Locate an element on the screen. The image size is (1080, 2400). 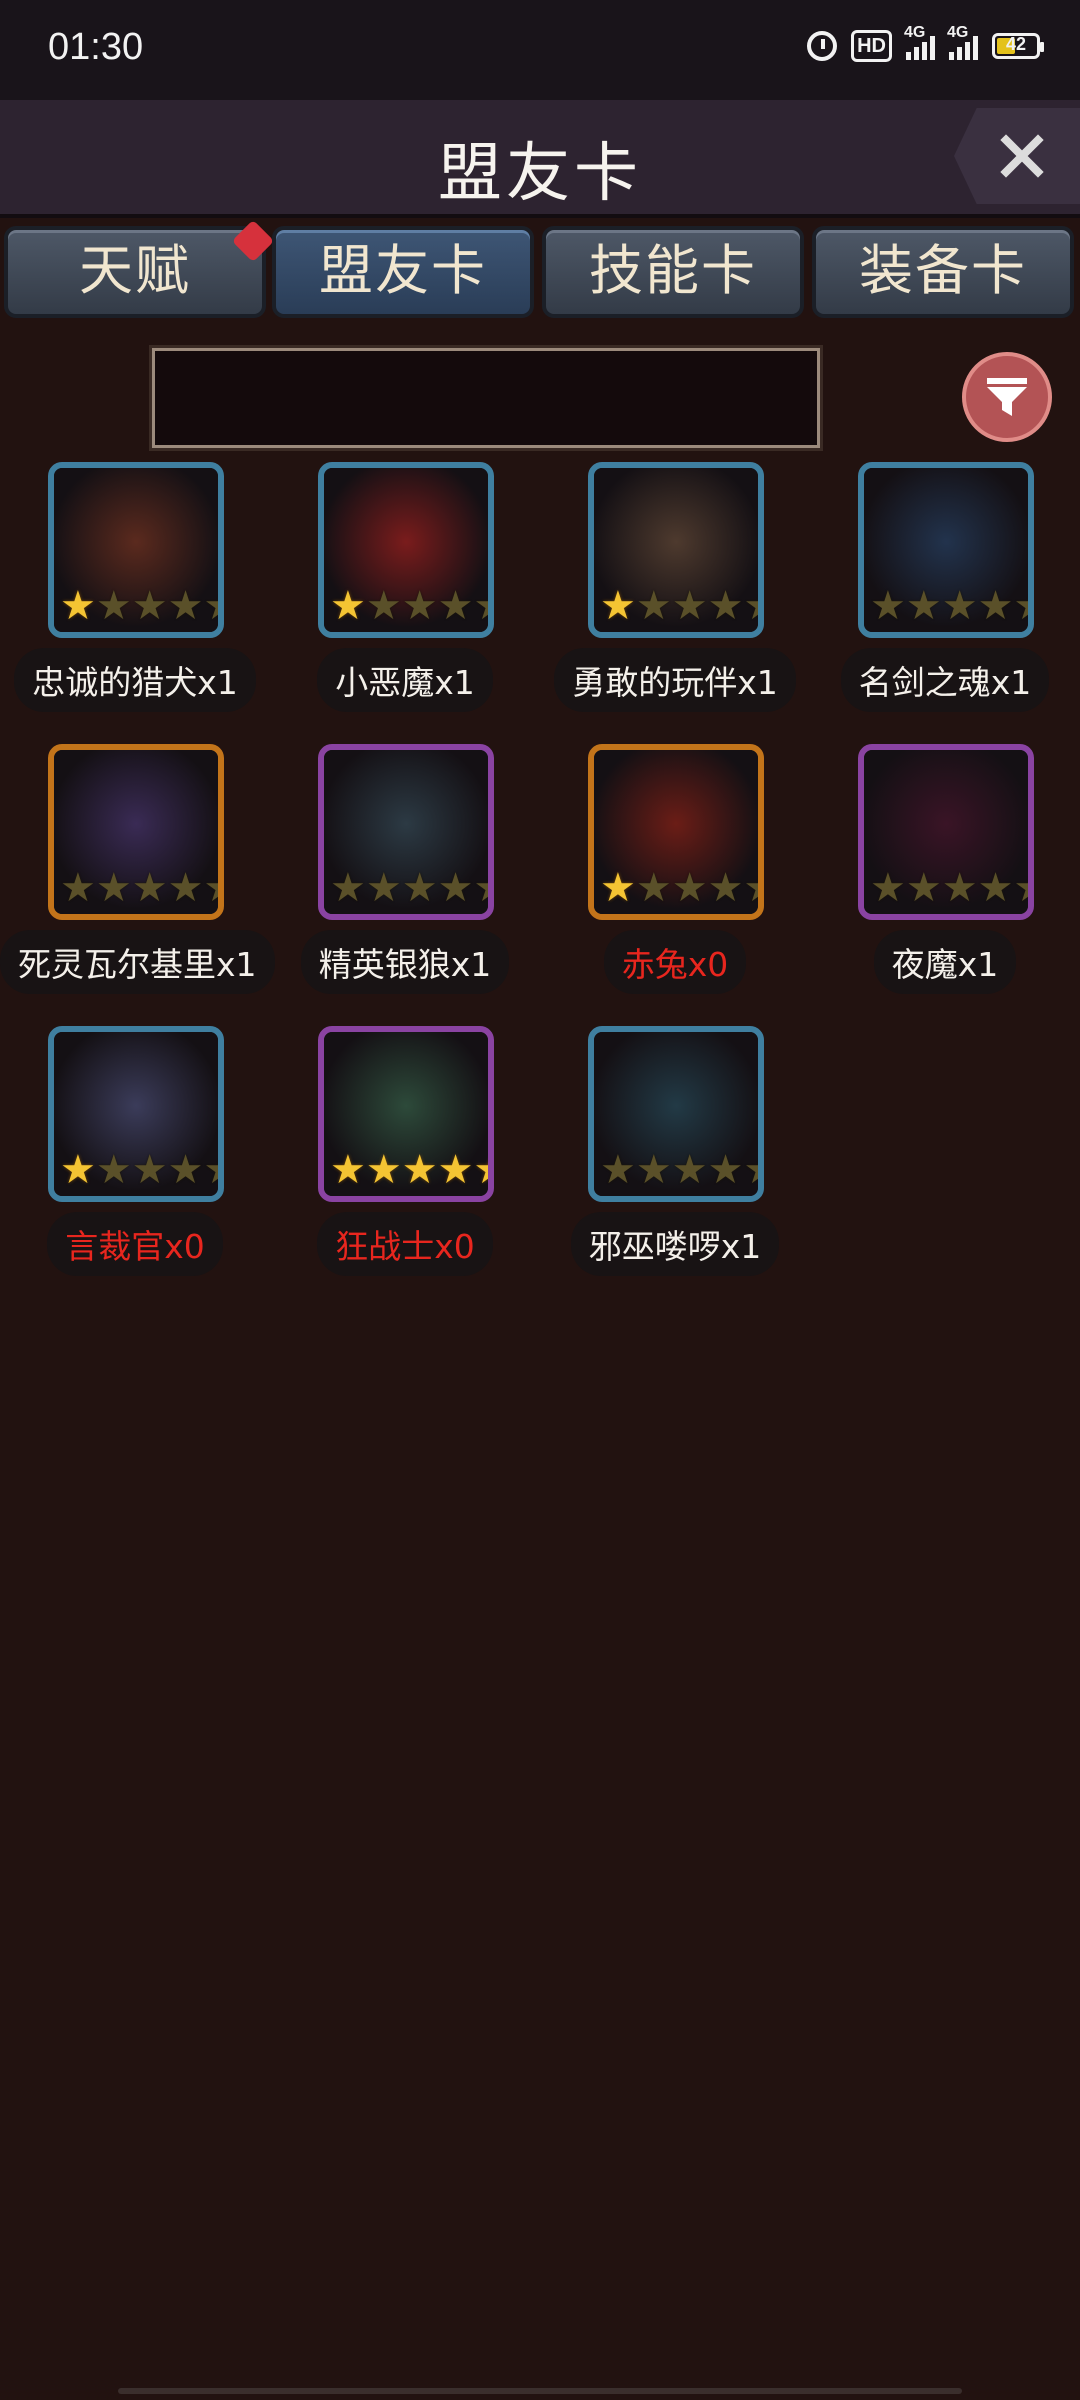
ally-card: ★★★★★ 夜魔x1 is located at coordinates (945, 874).